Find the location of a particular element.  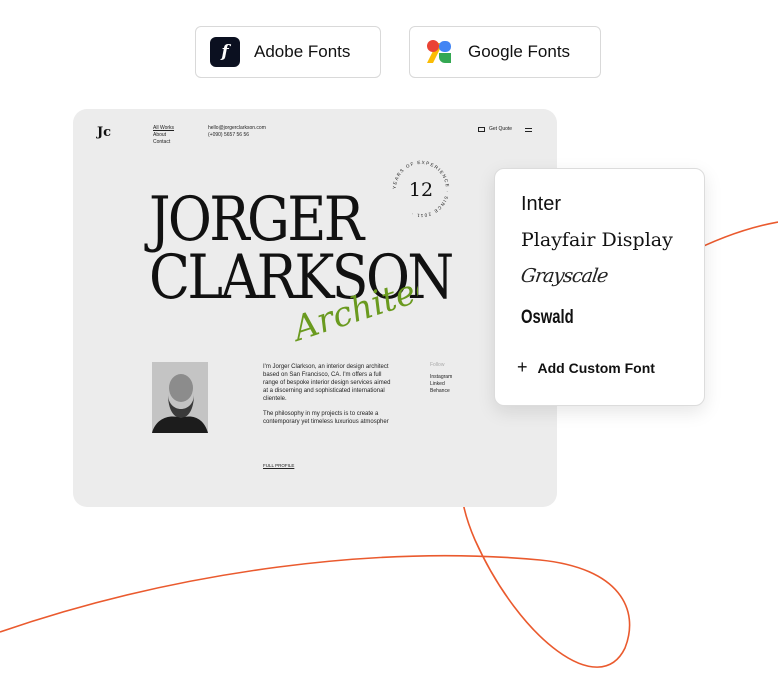

preview-get-quote-label: Get Quote is located at coordinates (501, 129).